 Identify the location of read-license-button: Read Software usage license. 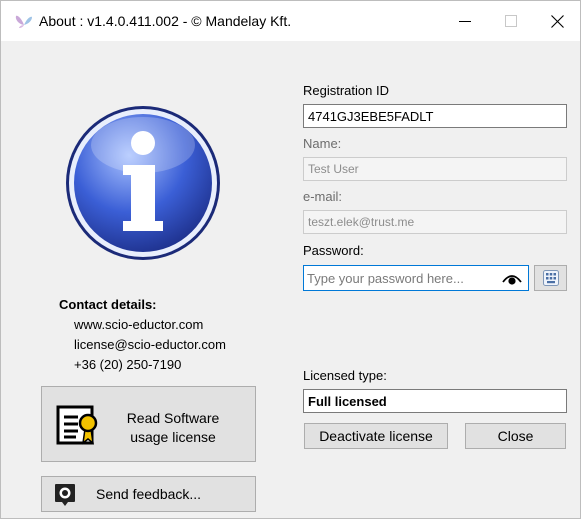
(148, 424).